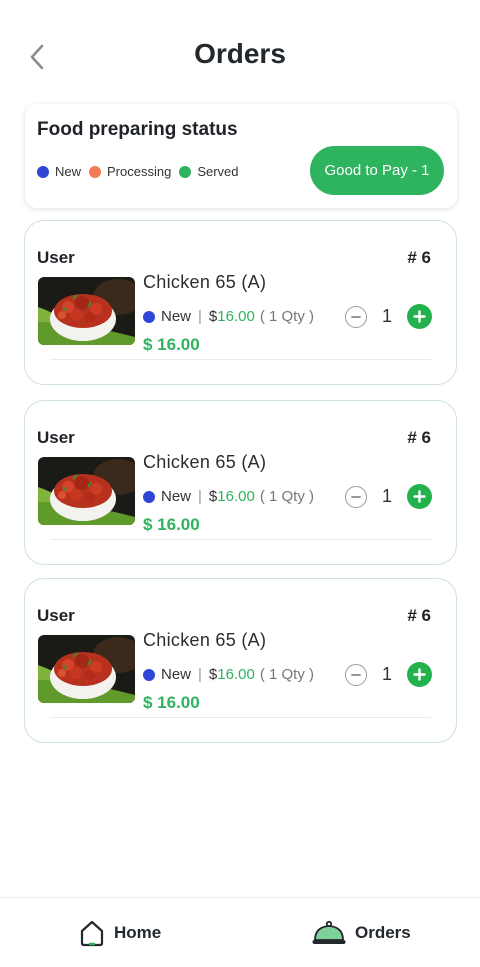 This screenshot has width=480, height=967. Describe the element at coordinates (185, 171) in the screenshot. I see `legend-dot-served` at that location.